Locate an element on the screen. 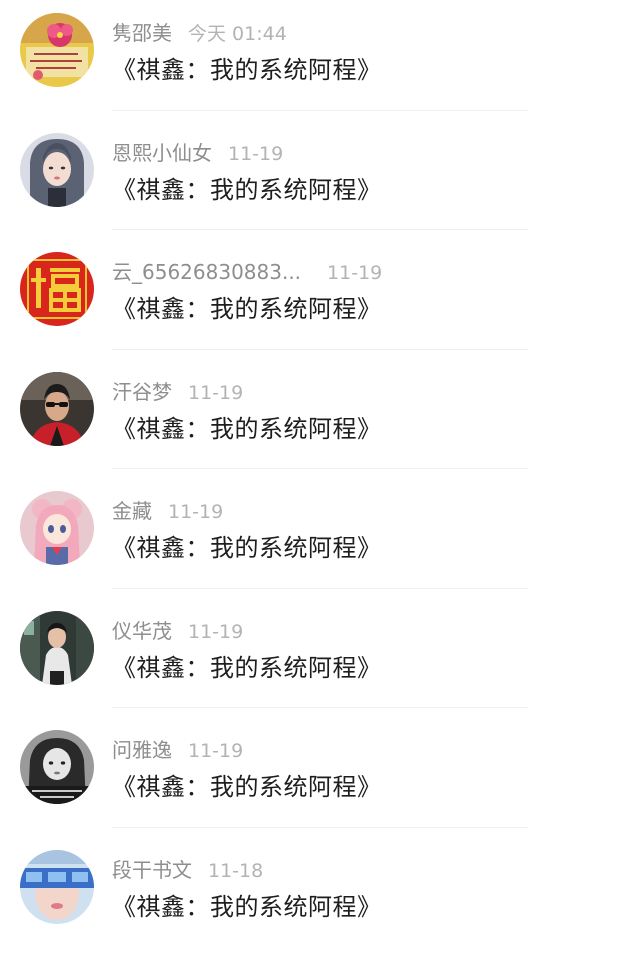 The width and height of the screenshot is (640, 956). boy-street-avatar is located at coordinates (57, 648).